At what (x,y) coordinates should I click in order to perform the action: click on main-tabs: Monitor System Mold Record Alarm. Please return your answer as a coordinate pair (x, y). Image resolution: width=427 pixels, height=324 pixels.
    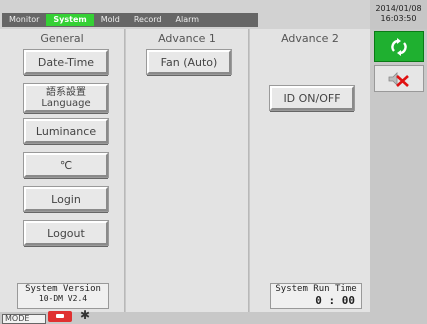
    Looking at the image, I should click on (130, 20).